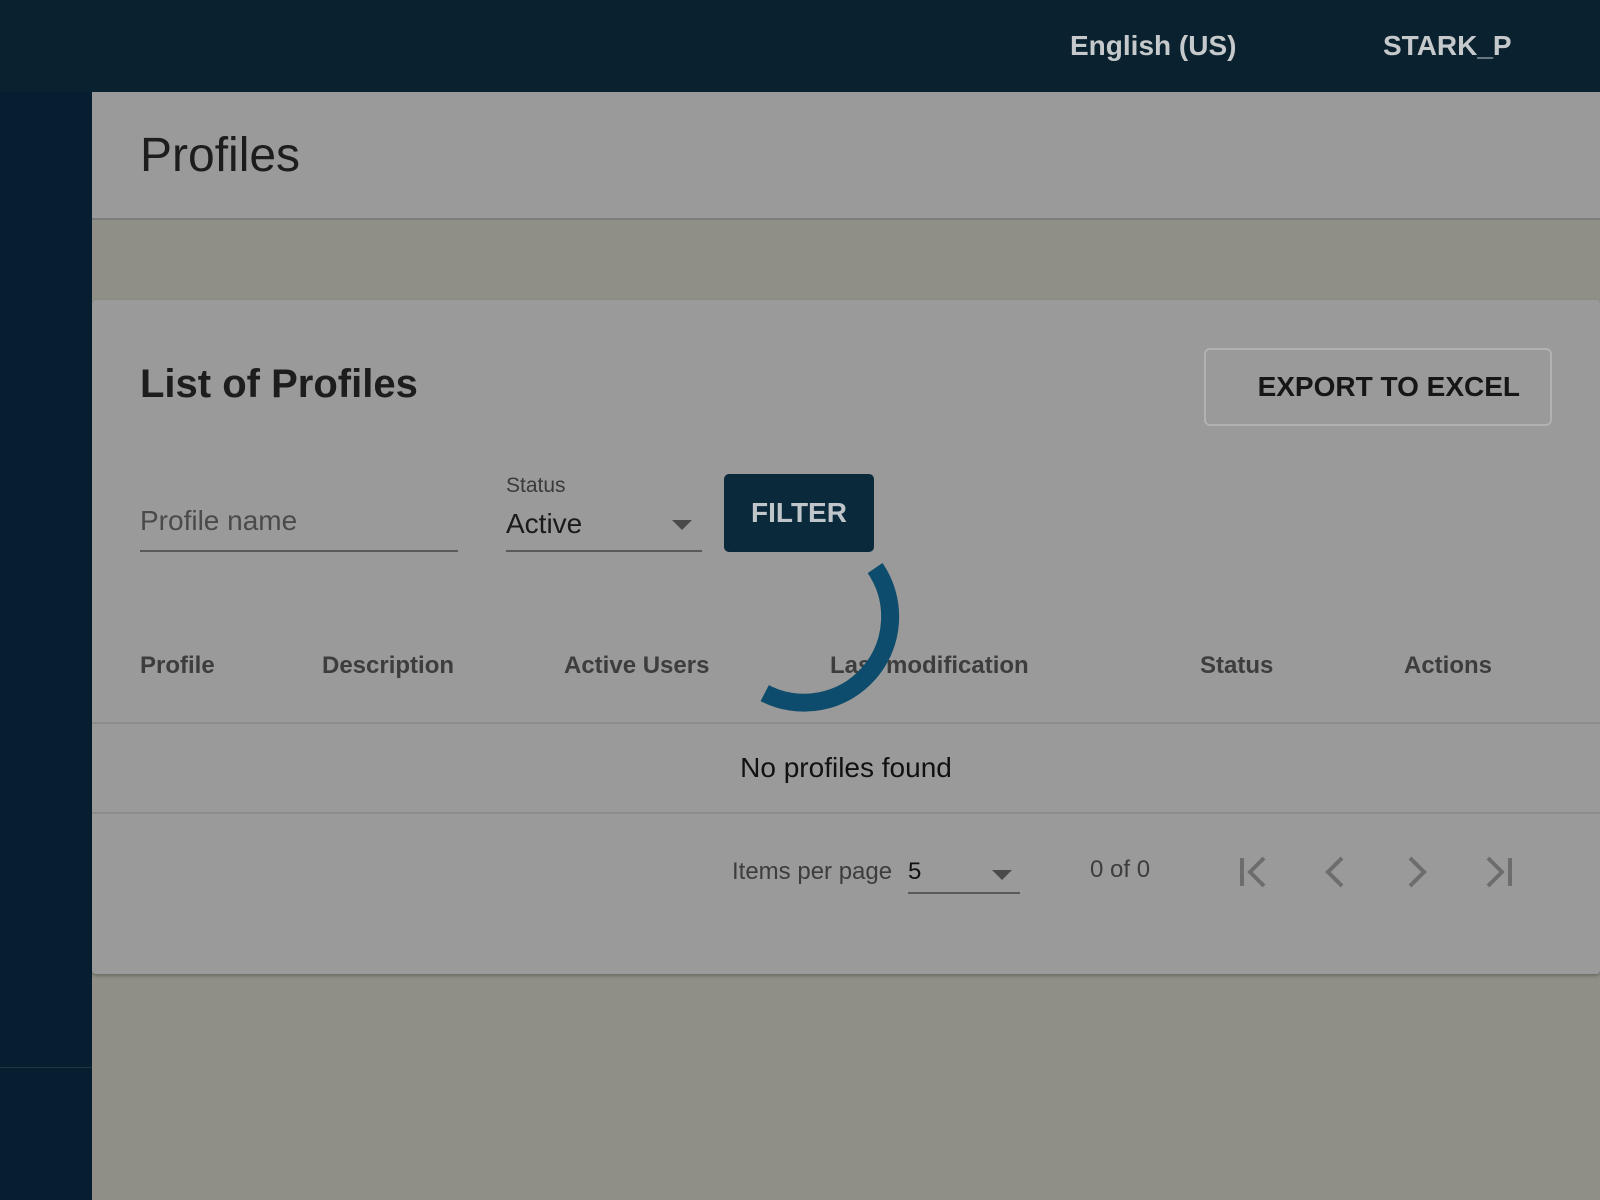 The width and height of the screenshot is (1600, 1200). I want to click on pagination-range: 0 of 0, so click(1120, 869).